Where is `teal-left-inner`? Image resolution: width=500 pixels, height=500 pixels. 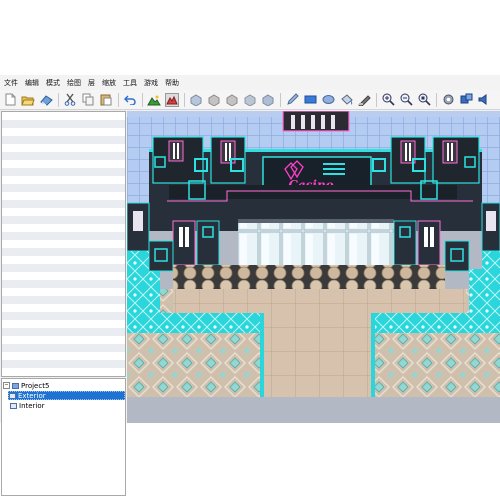 teal-left-inner is located at coordinates (143, 301).